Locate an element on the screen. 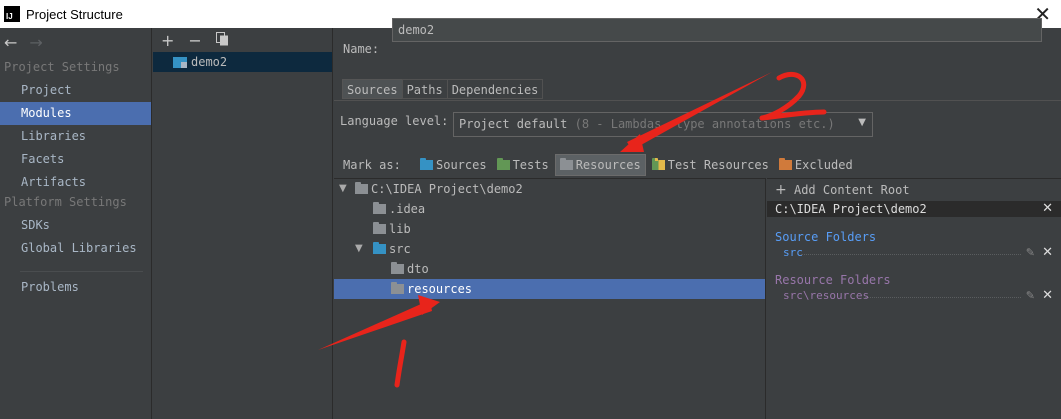 Image resolution: width=1061 pixels, height=419 pixels. back-arrow-icon: ← is located at coordinates (10, 42).